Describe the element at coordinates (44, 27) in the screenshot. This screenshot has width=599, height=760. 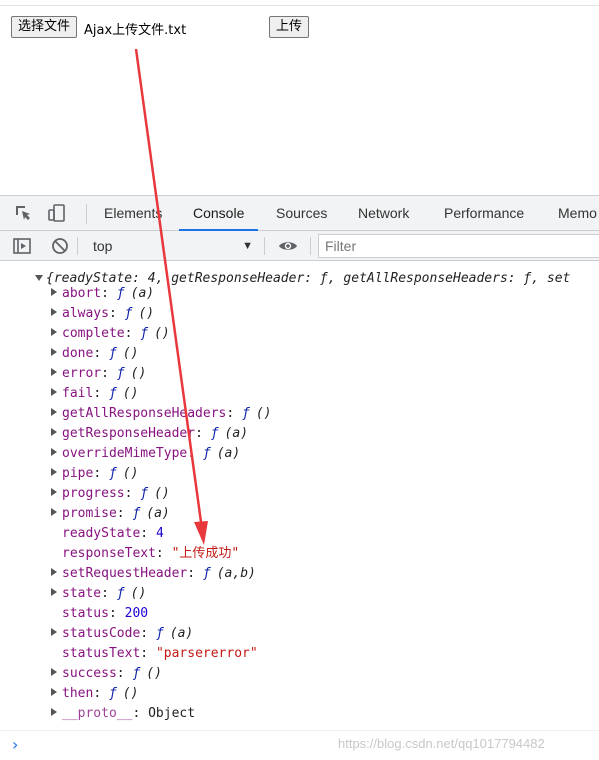
I see `choose-file-button: 选择文件` at that location.